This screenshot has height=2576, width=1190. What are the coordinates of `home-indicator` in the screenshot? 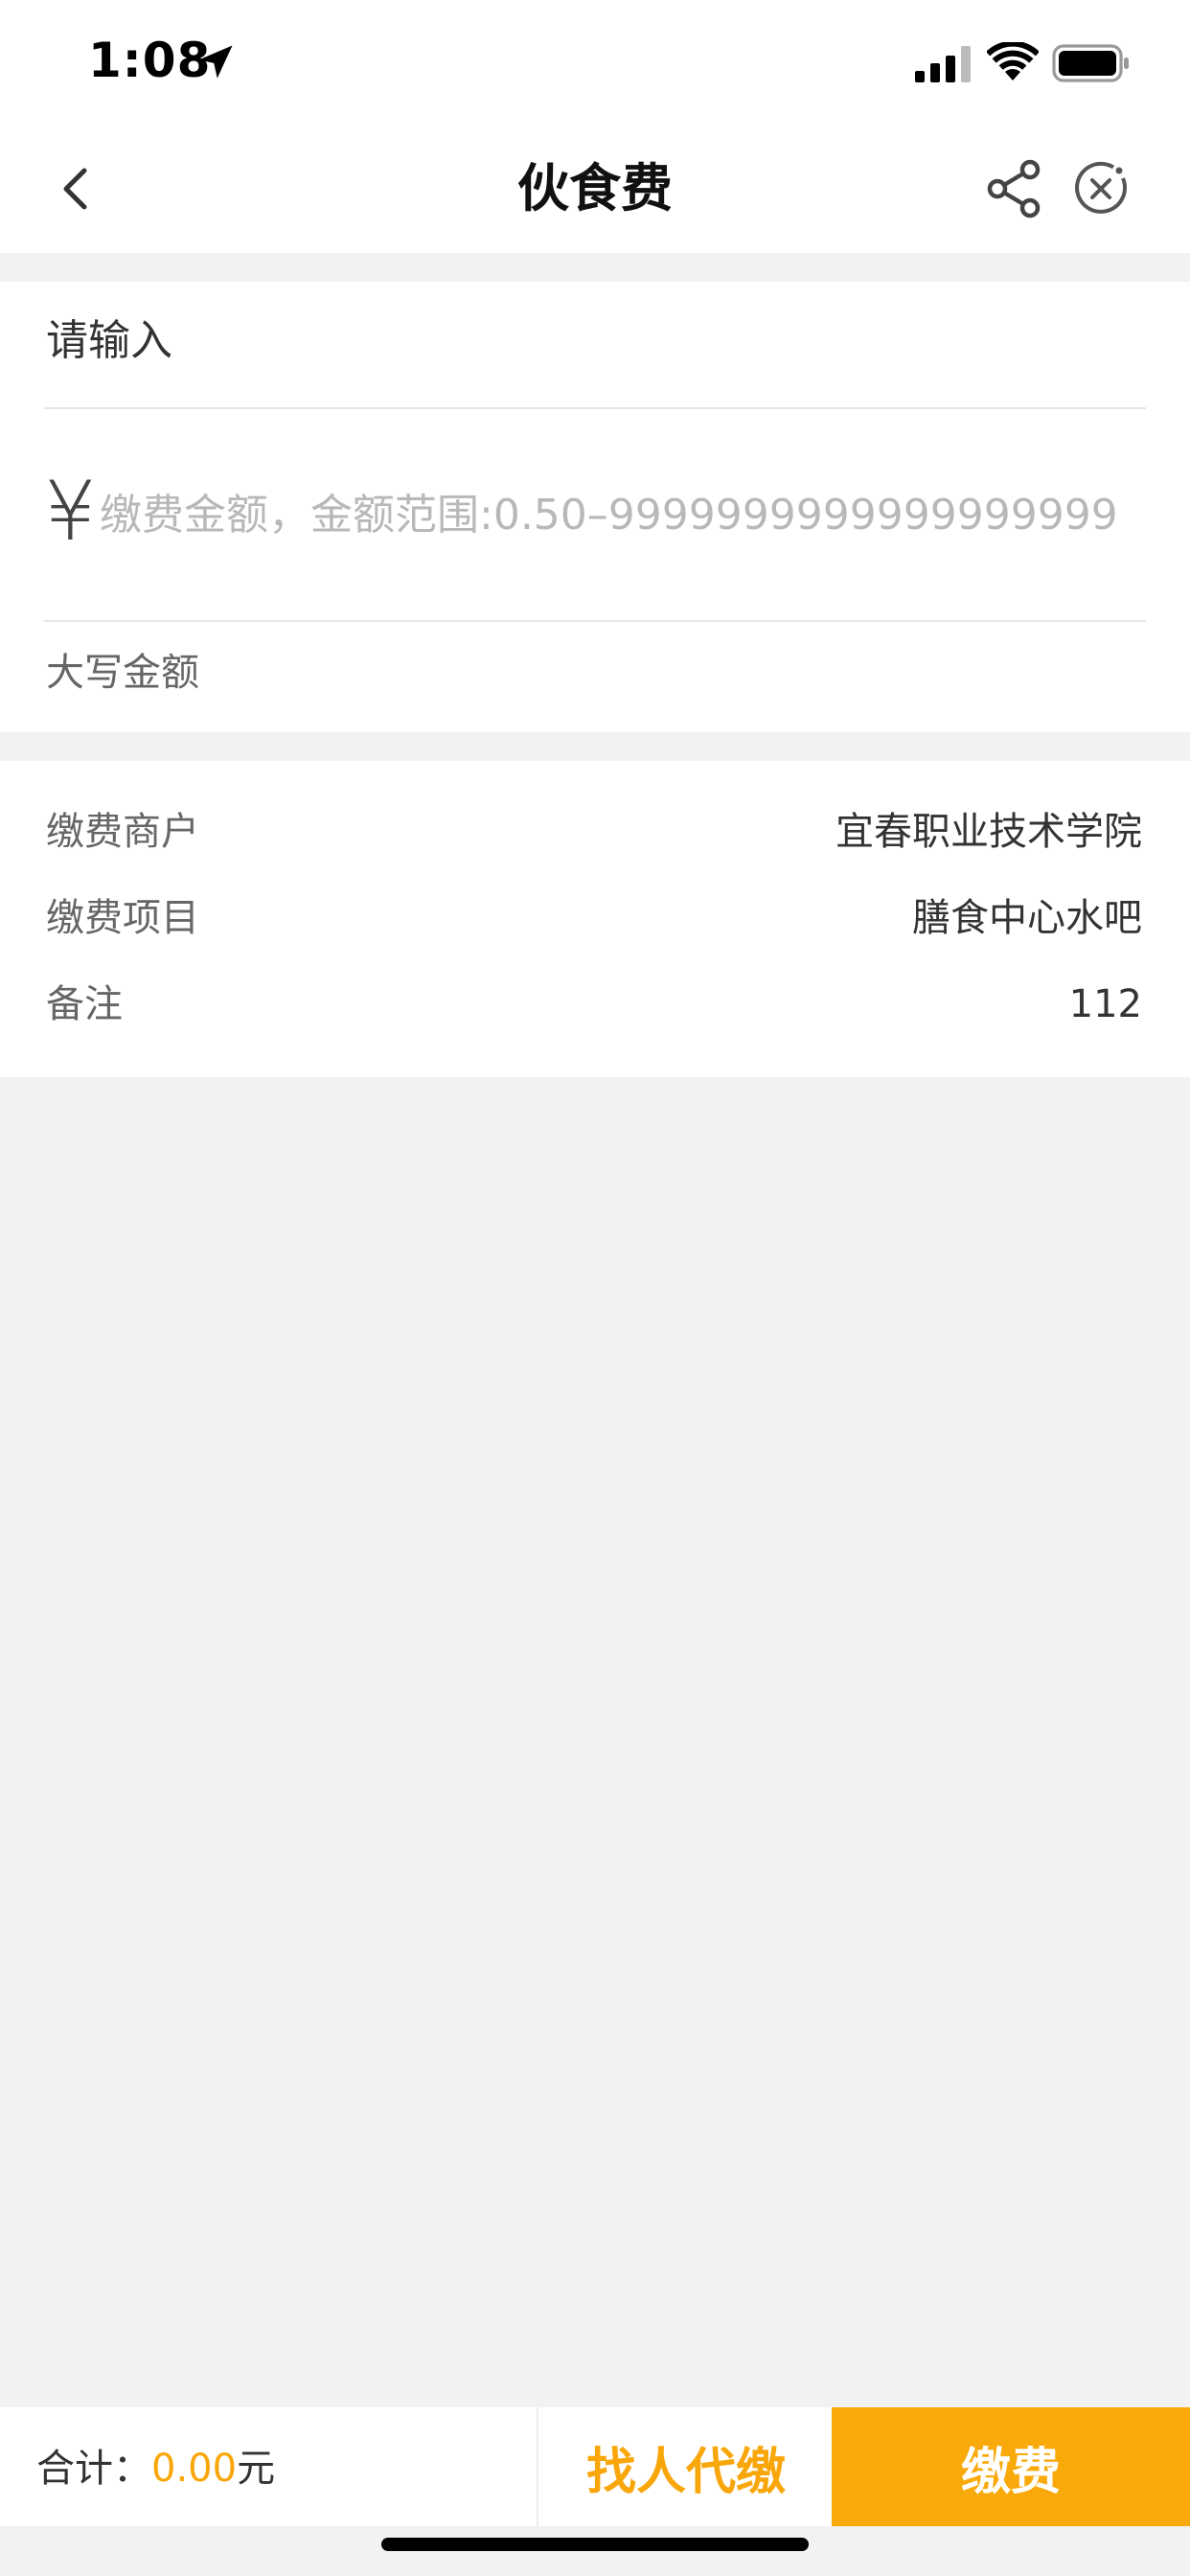 It's located at (595, 2544).